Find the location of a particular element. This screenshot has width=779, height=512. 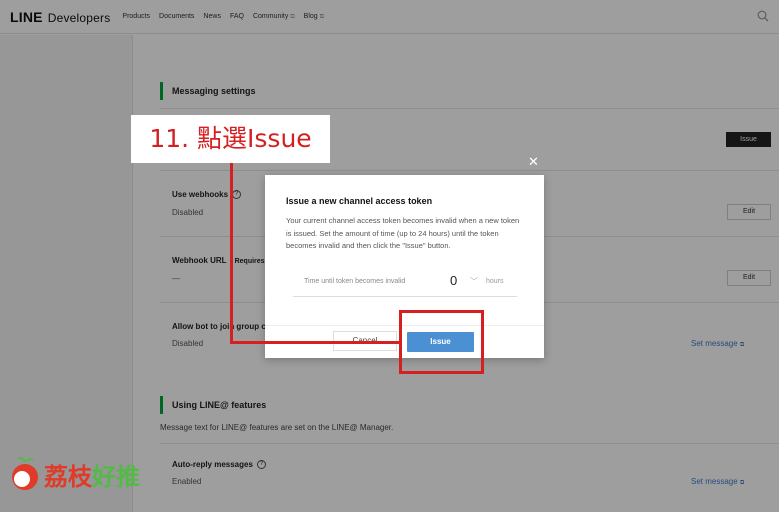

token-expiry-label: Time until token becomes invalid is located at coordinates (355, 281).